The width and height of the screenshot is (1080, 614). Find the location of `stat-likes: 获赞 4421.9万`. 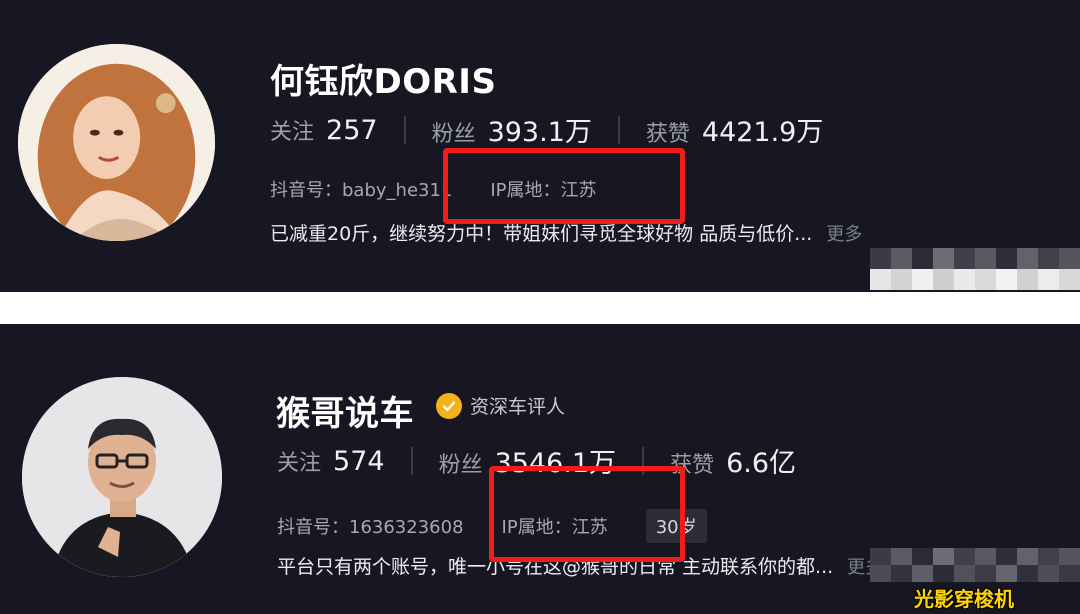

stat-likes: 获赞 4421.9万 is located at coordinates (735, 129).